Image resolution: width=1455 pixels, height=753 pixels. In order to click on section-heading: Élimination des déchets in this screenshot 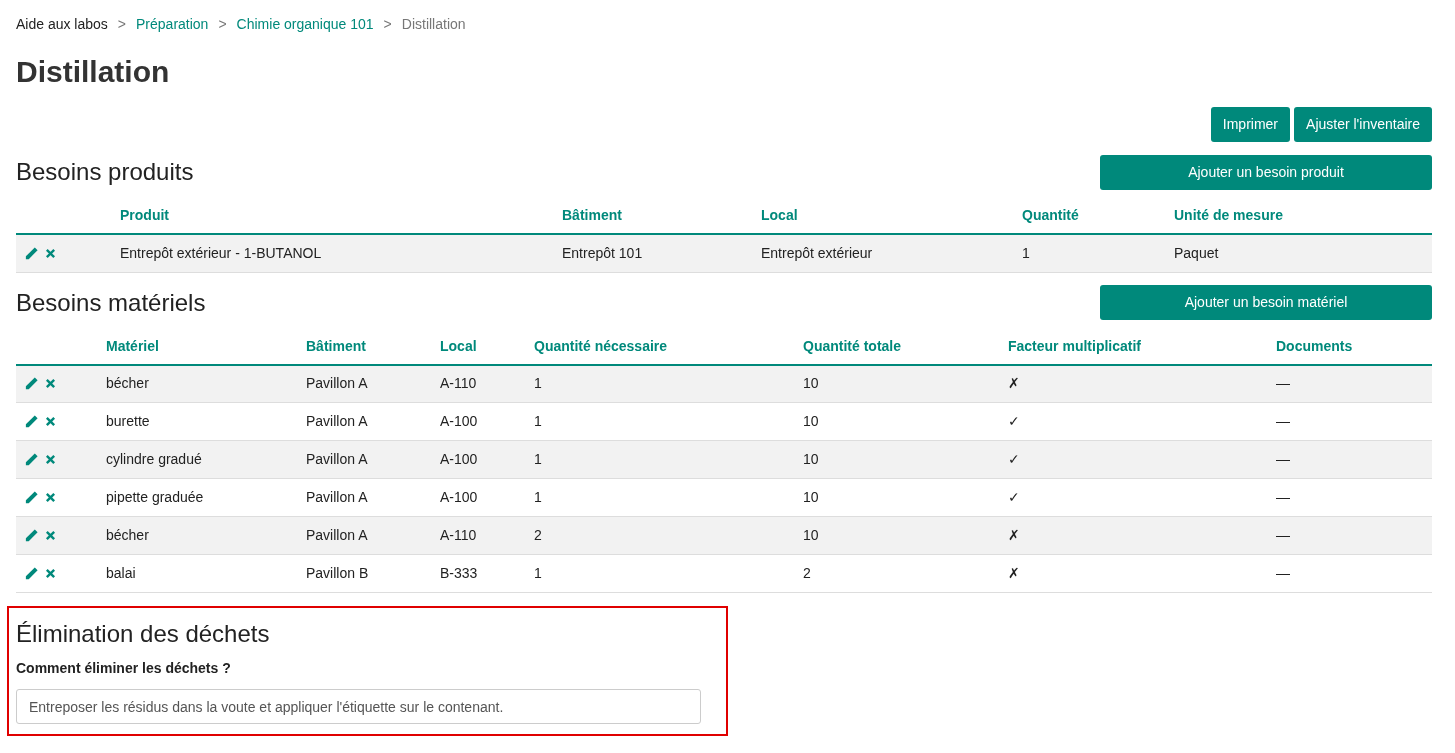, I will do `click(143, 634)`.